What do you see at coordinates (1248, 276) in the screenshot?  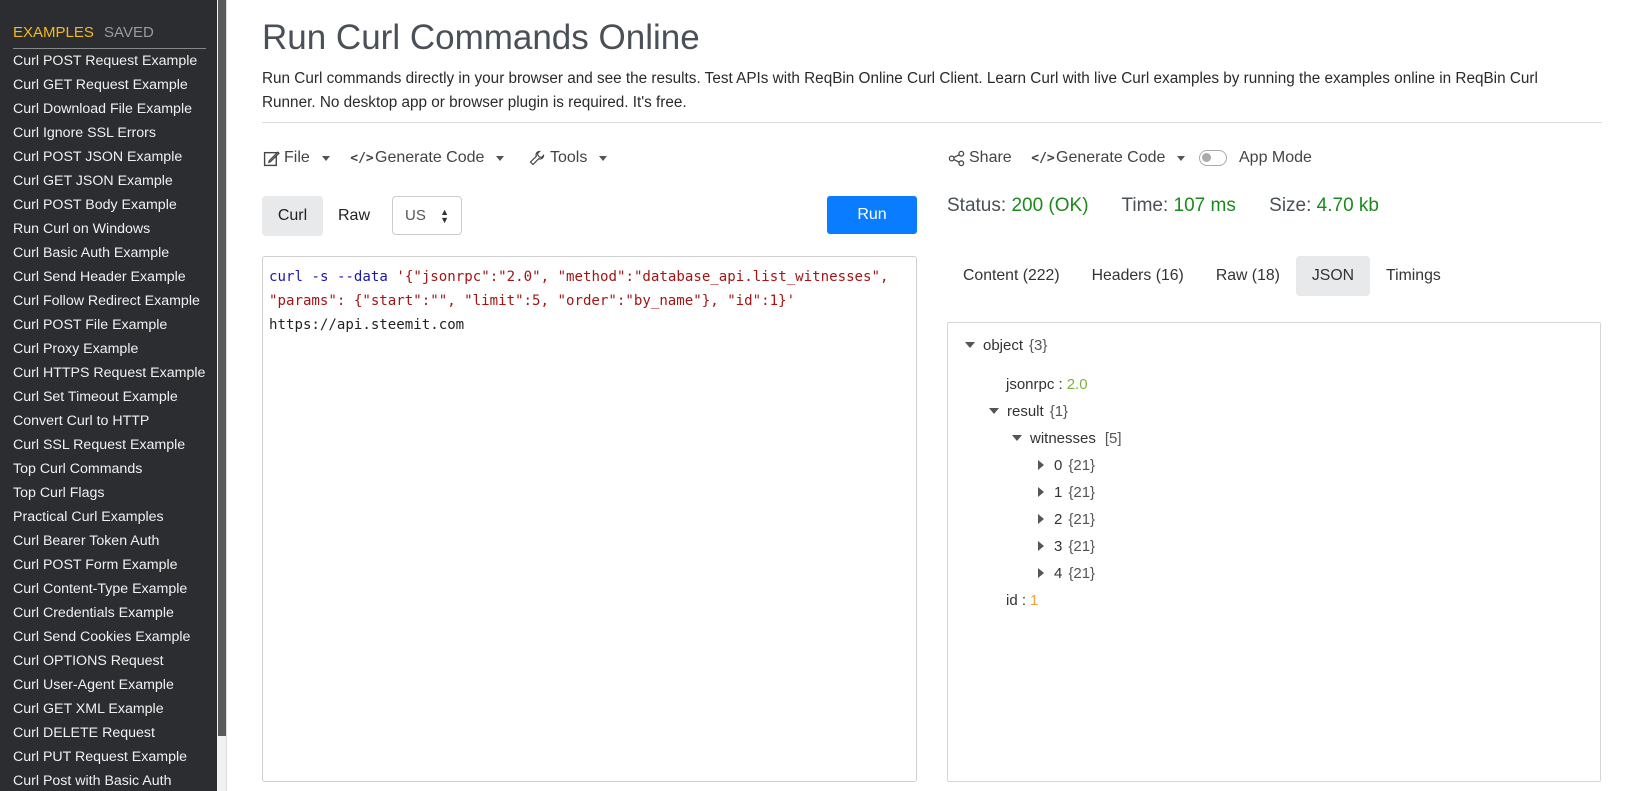 I see `tab-raw-response: Raw (18)` at bounding box center [1248, 276].